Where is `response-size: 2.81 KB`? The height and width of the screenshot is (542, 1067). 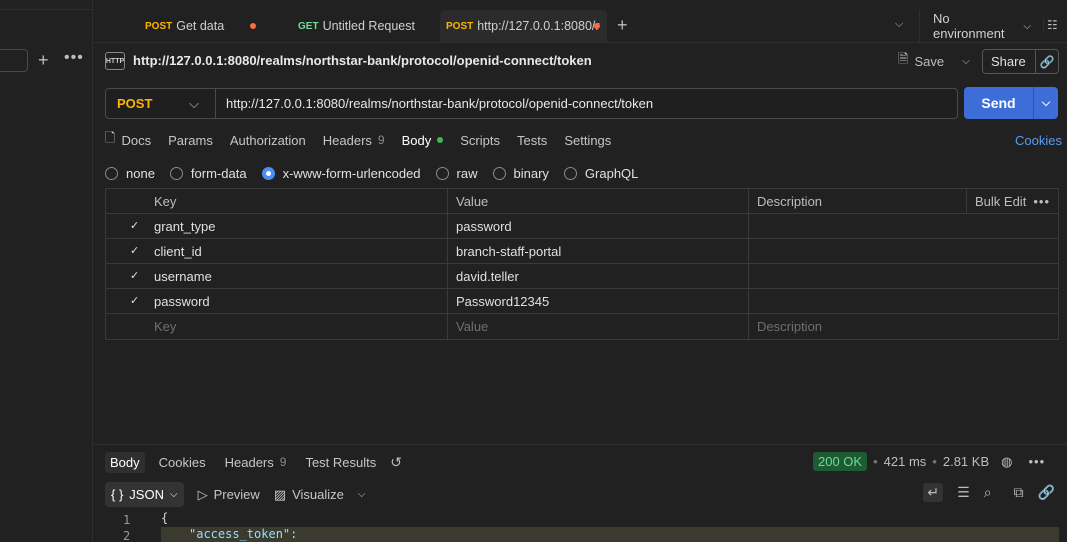
response-size: 2.81 KB is located at coordinates (966, 461).